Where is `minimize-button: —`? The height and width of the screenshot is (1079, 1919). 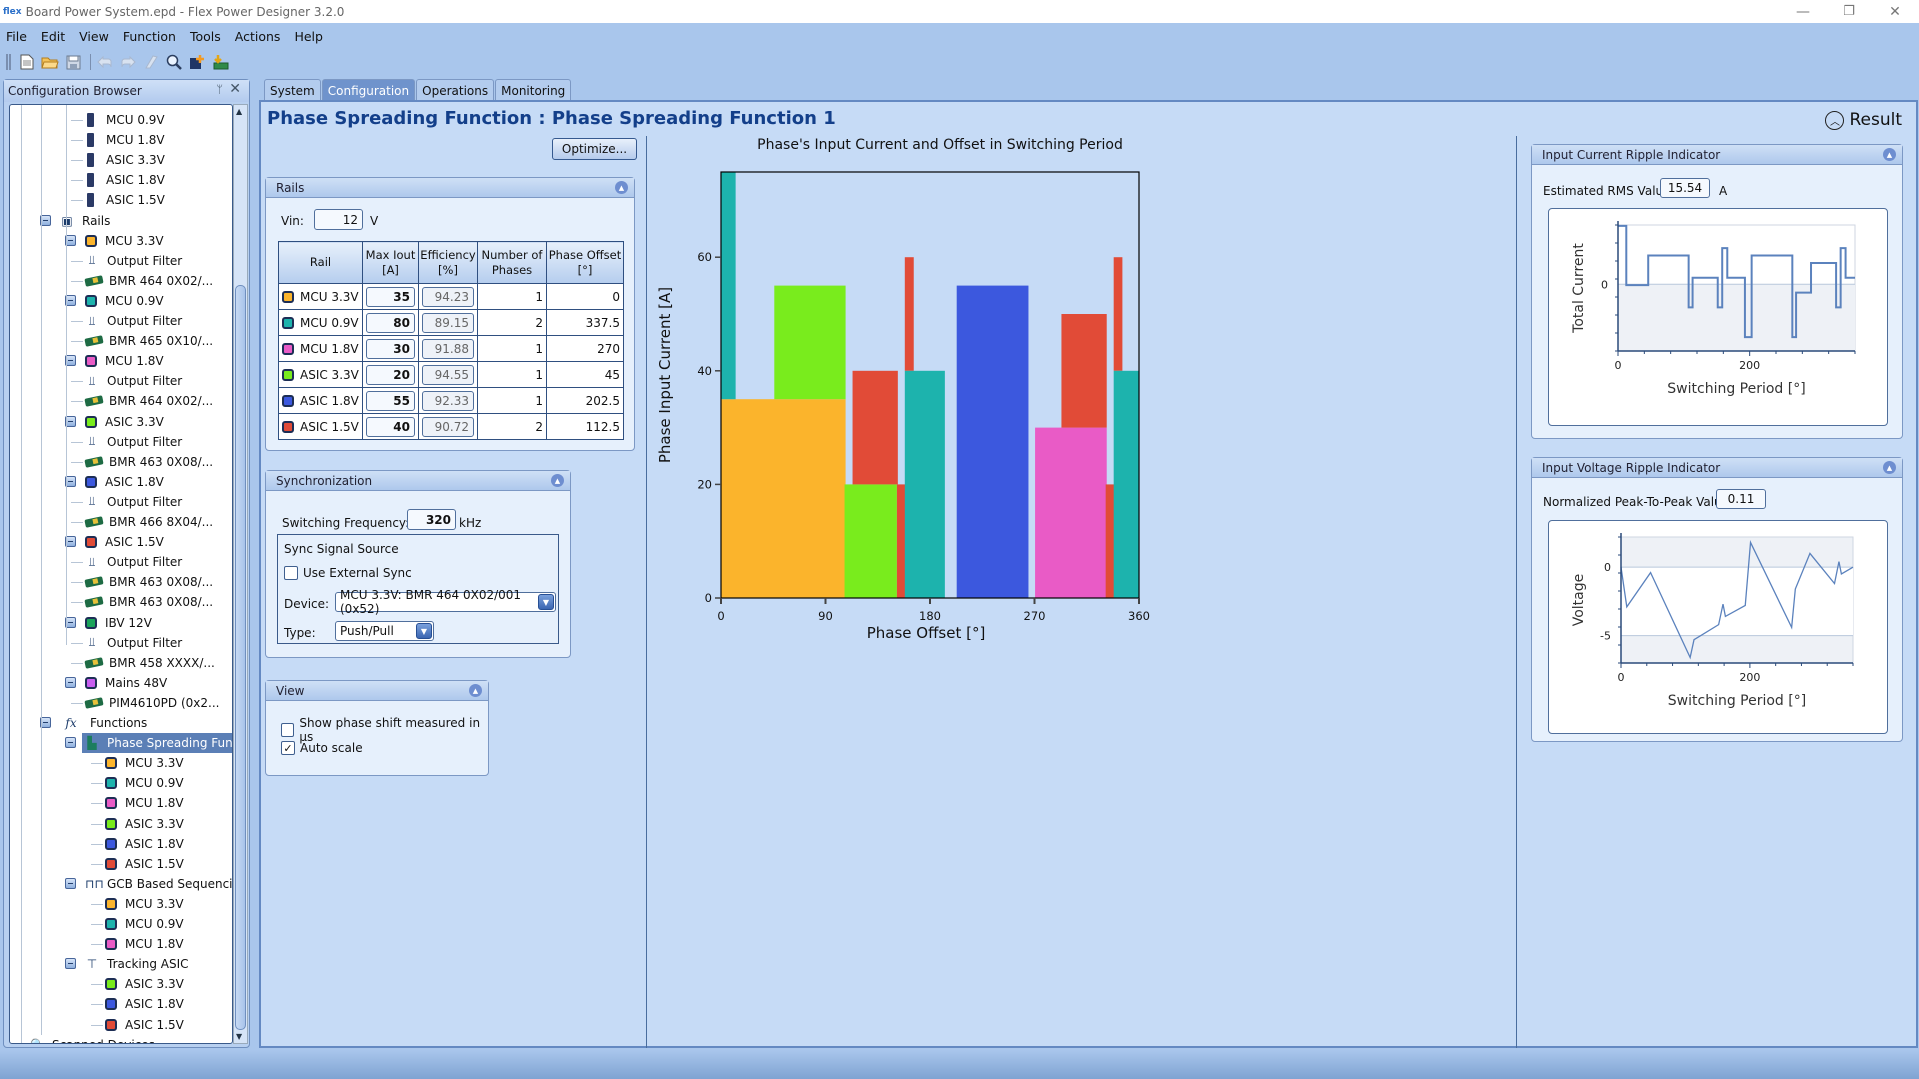 minimize-button: — is located at coordinates (1803, 11).